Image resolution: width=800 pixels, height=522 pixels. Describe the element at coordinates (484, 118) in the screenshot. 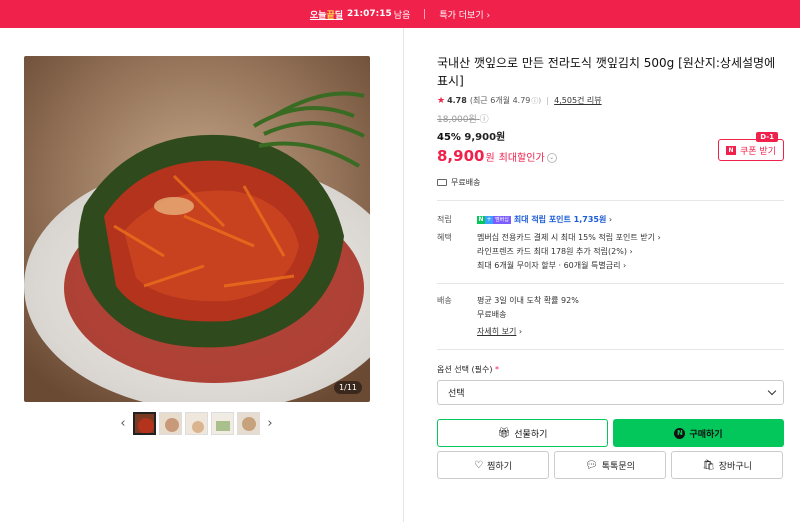

I see `info-icon: ⓘ` at that location.